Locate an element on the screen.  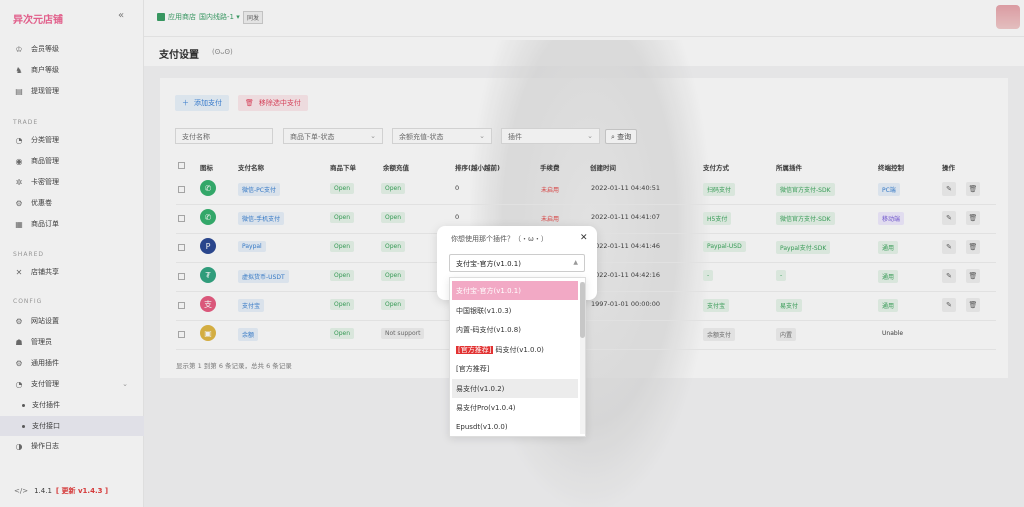
plugin-option: 易支付Pro(v1.0.4) is located at coordinates (515, 407).